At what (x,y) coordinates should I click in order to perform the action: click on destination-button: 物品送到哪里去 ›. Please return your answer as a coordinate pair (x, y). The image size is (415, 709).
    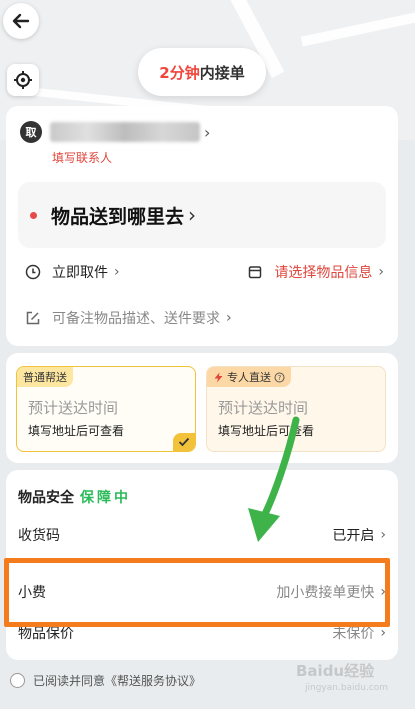
    Looking at the image, I should click on (202, 215).